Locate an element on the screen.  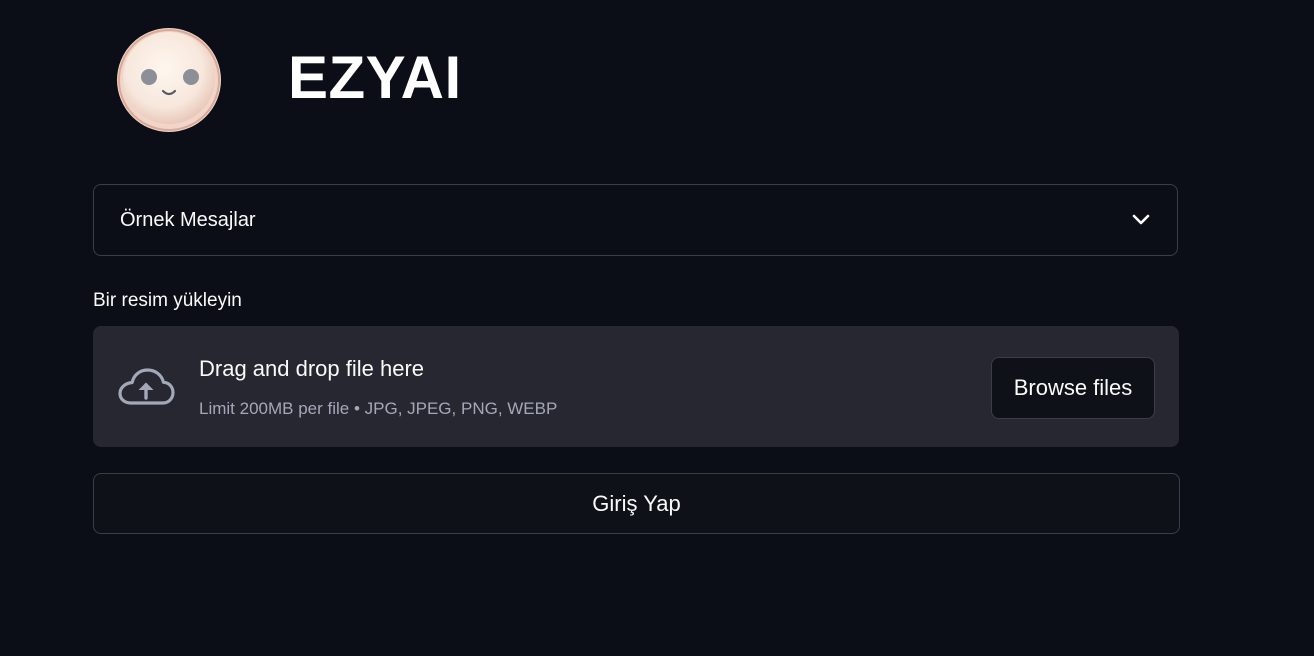
examples-expander: Örnek Mesajlar is located at coordinates (635, 220).